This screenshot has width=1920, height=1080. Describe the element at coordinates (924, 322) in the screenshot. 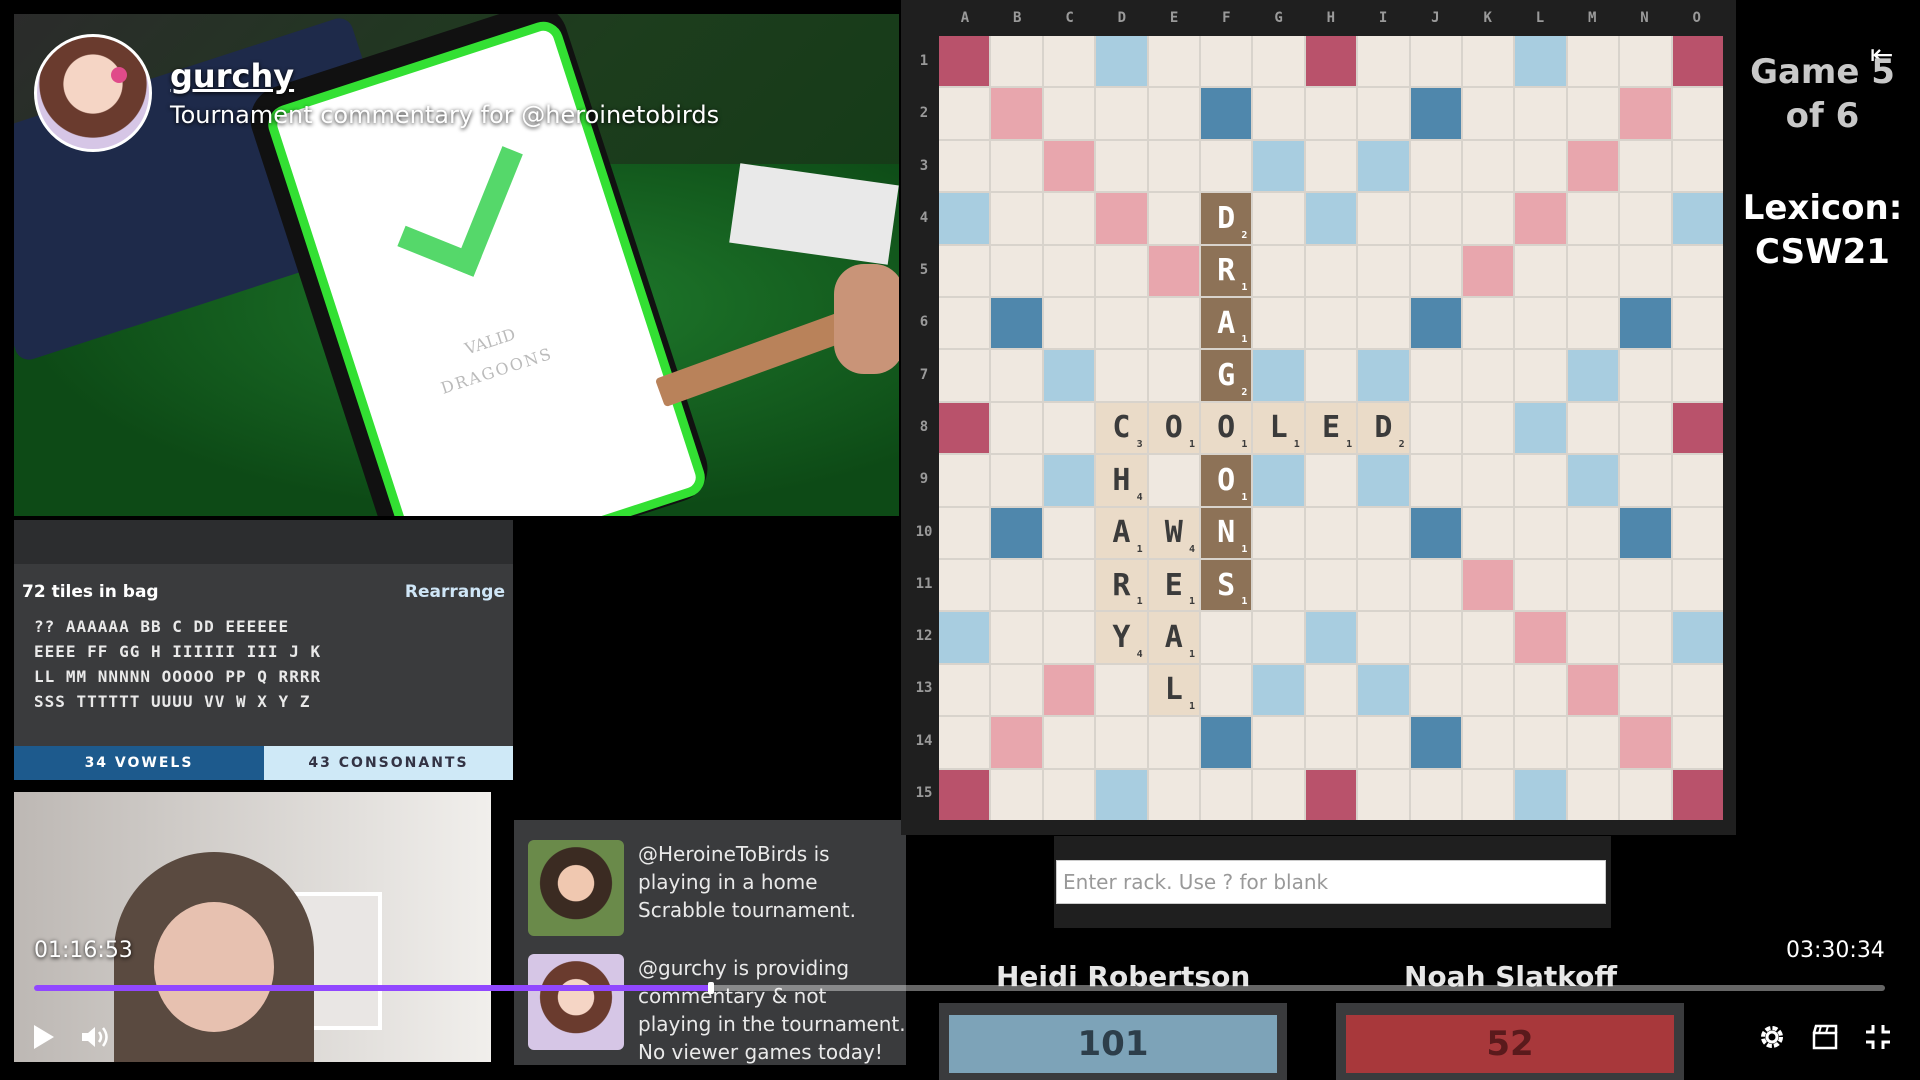

I see `row-label: 6` at that location.